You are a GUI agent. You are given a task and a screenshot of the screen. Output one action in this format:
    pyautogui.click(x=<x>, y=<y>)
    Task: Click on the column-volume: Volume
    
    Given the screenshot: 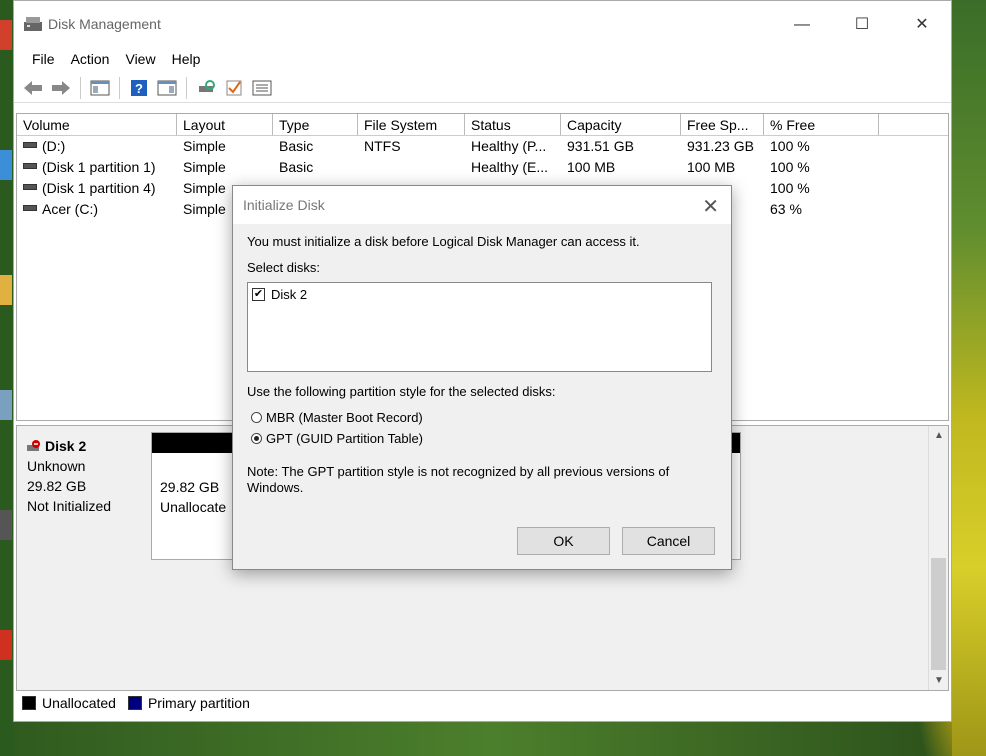 What is the action you would take?
    pyautogui.click(x=97, y=124)
    